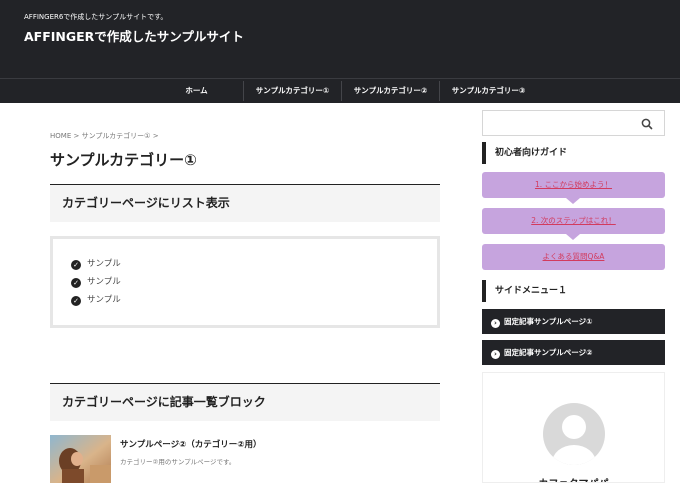 This screenshot has width=680, height=483. What do you see at coordinates (573, 123) in the screenshot?
I see `search-input` at bounding box center [573, 123].